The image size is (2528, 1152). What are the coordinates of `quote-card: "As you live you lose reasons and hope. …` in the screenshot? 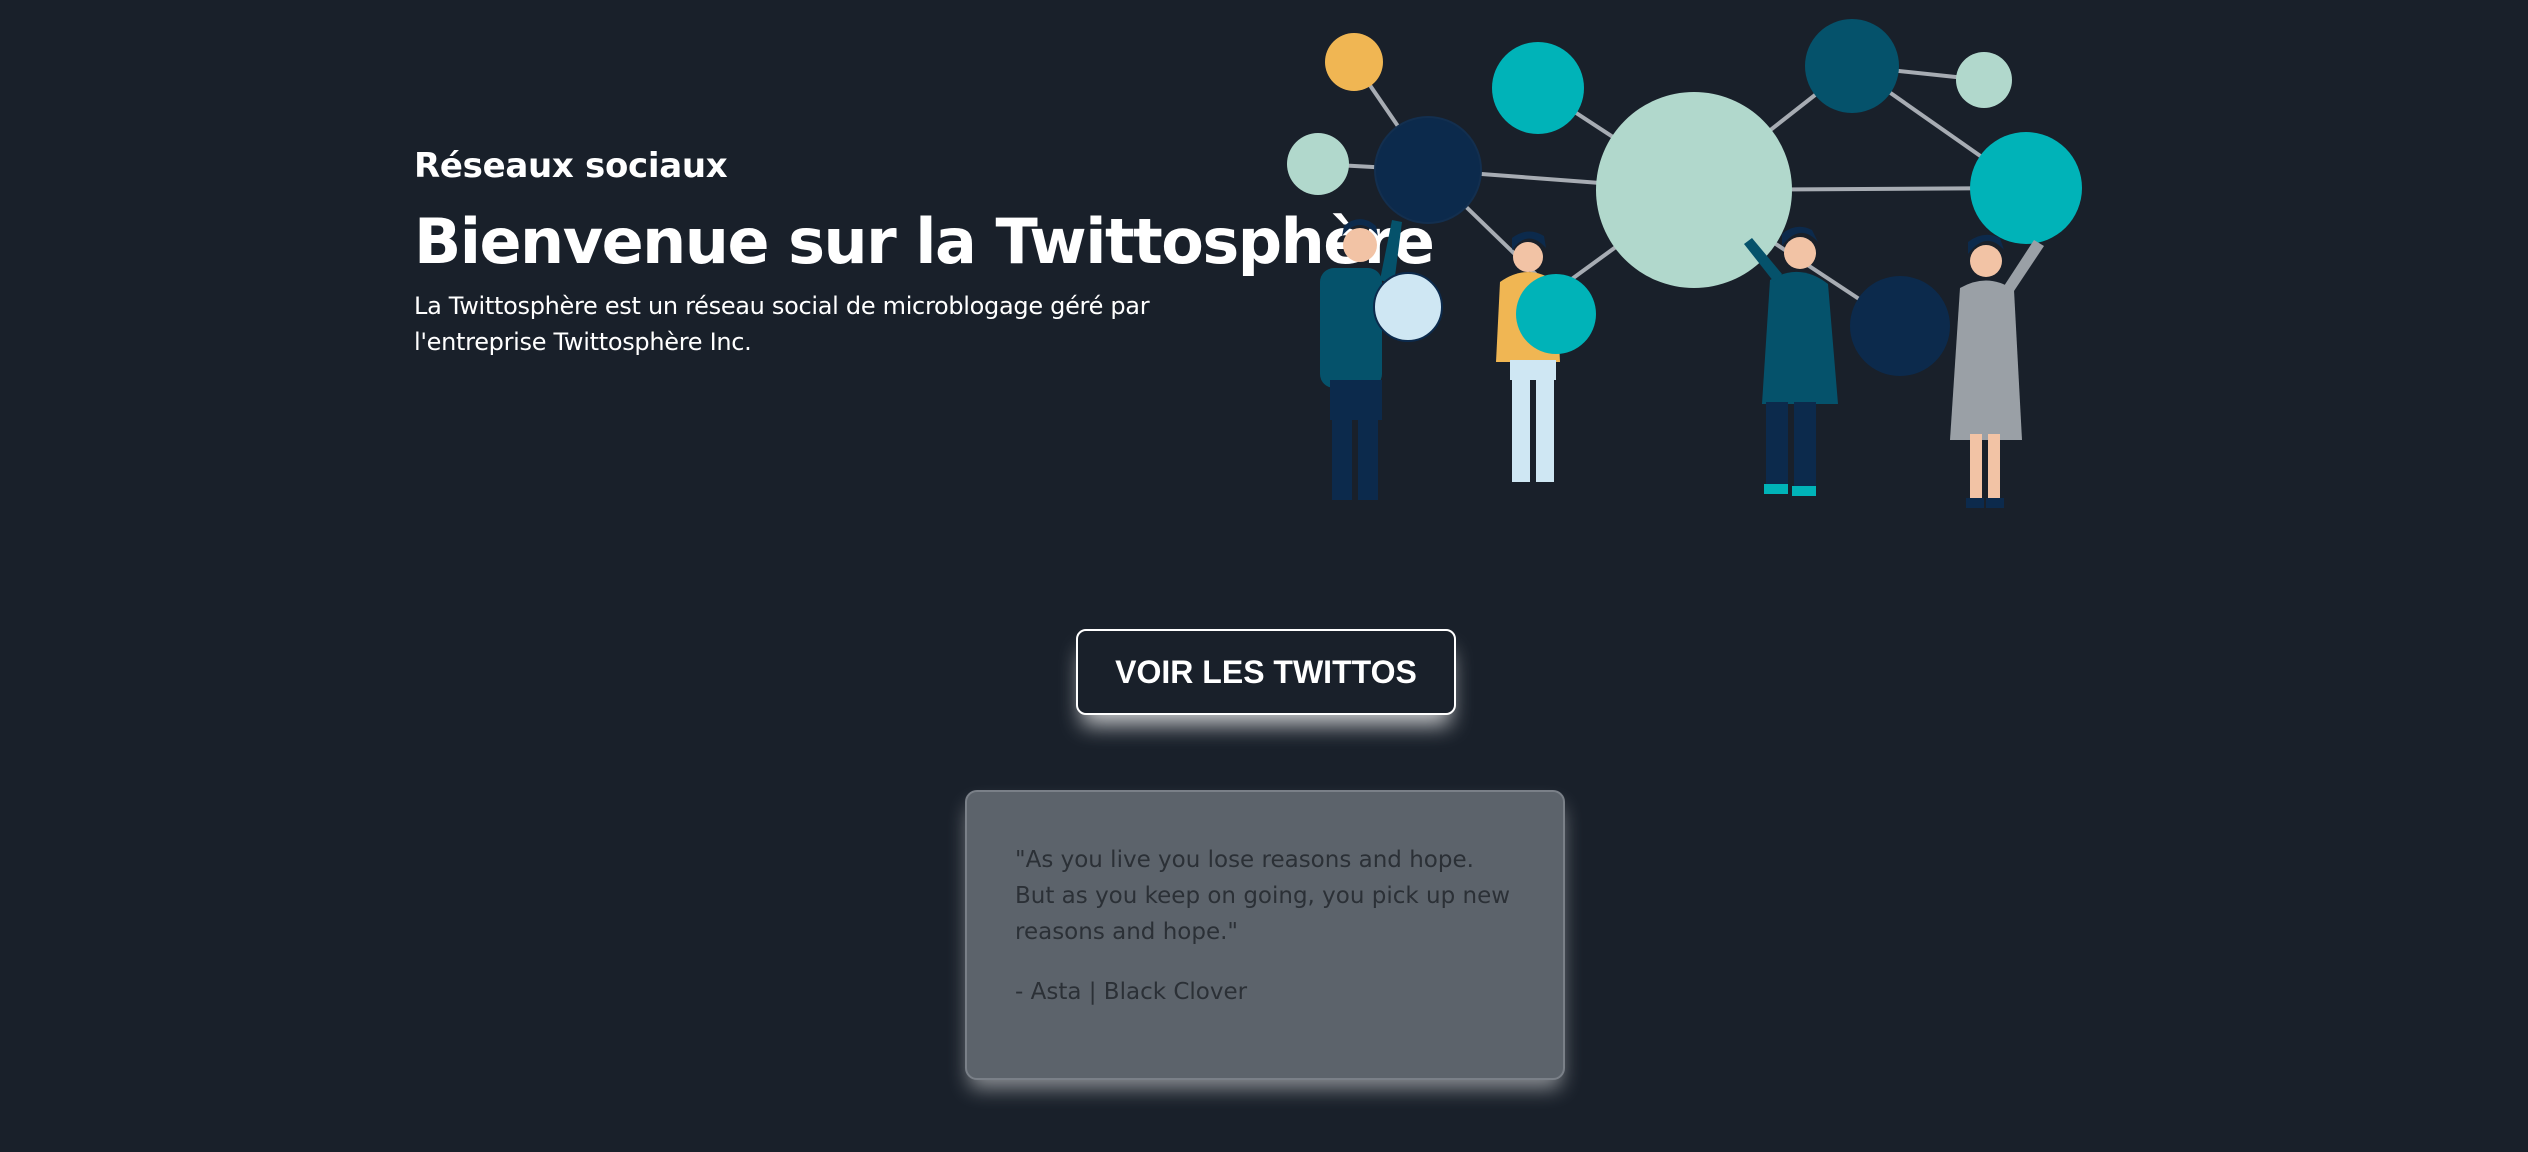 It's located at (1265, 935).